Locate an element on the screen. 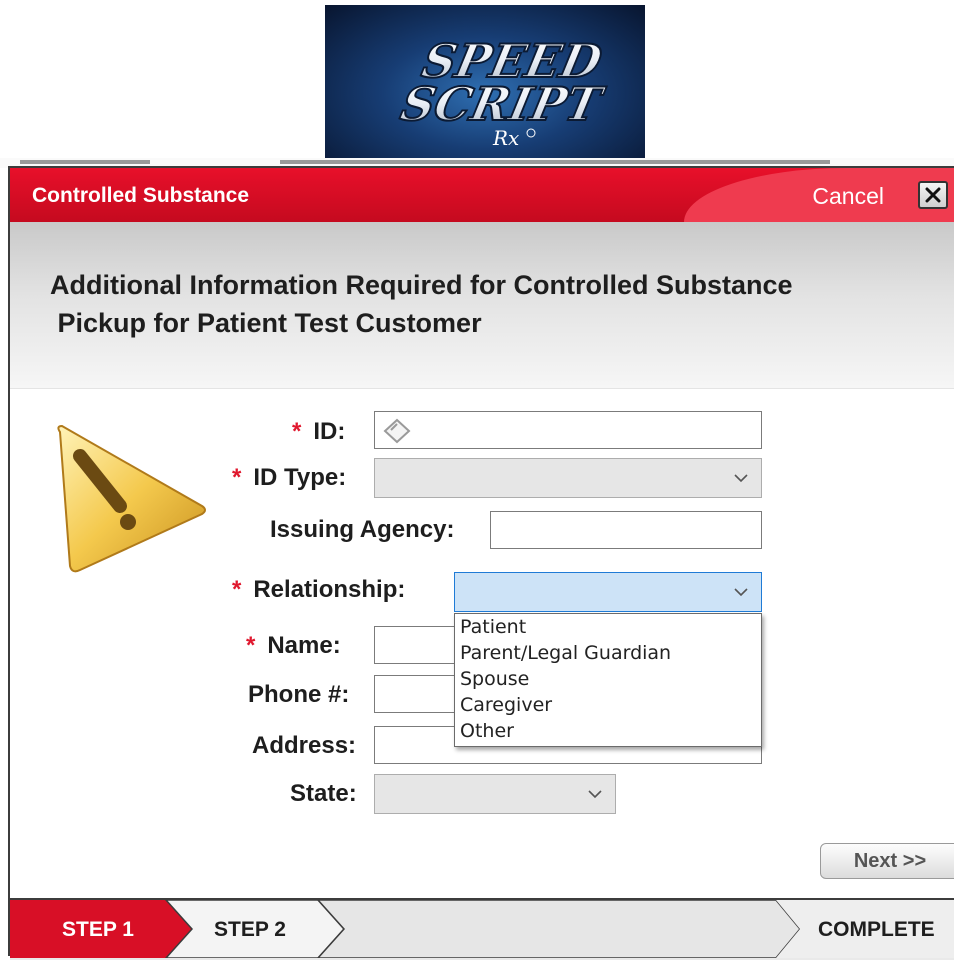  relationship-option-other: Other is located at coordinates (608, 731).